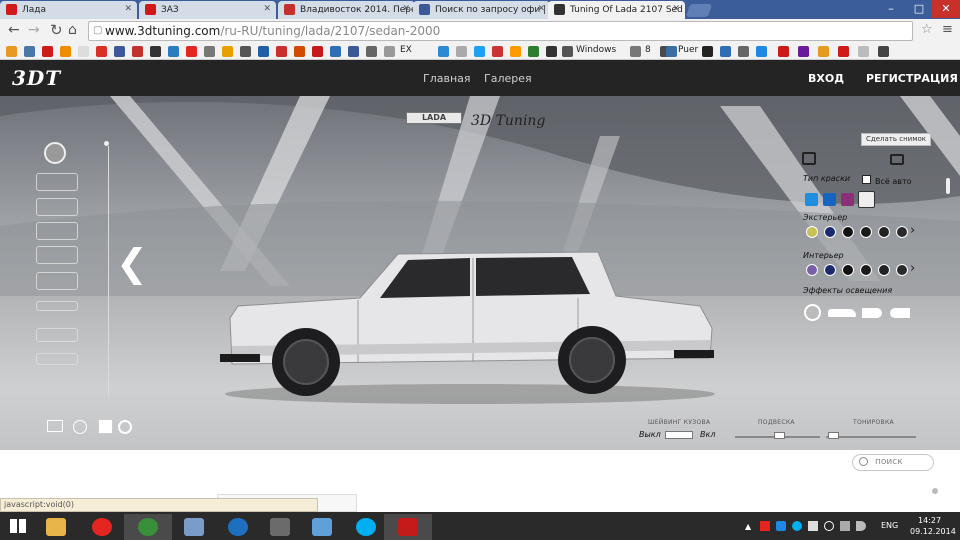  Describe the element at coordinates (861, 526) in the screenshot. I see `volume-icon` at that location.